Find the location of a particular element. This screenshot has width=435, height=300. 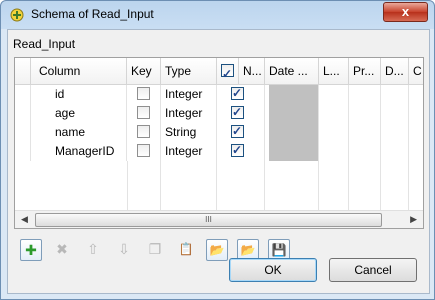

paste-button: 📋 is located at coordinates (186, 250).